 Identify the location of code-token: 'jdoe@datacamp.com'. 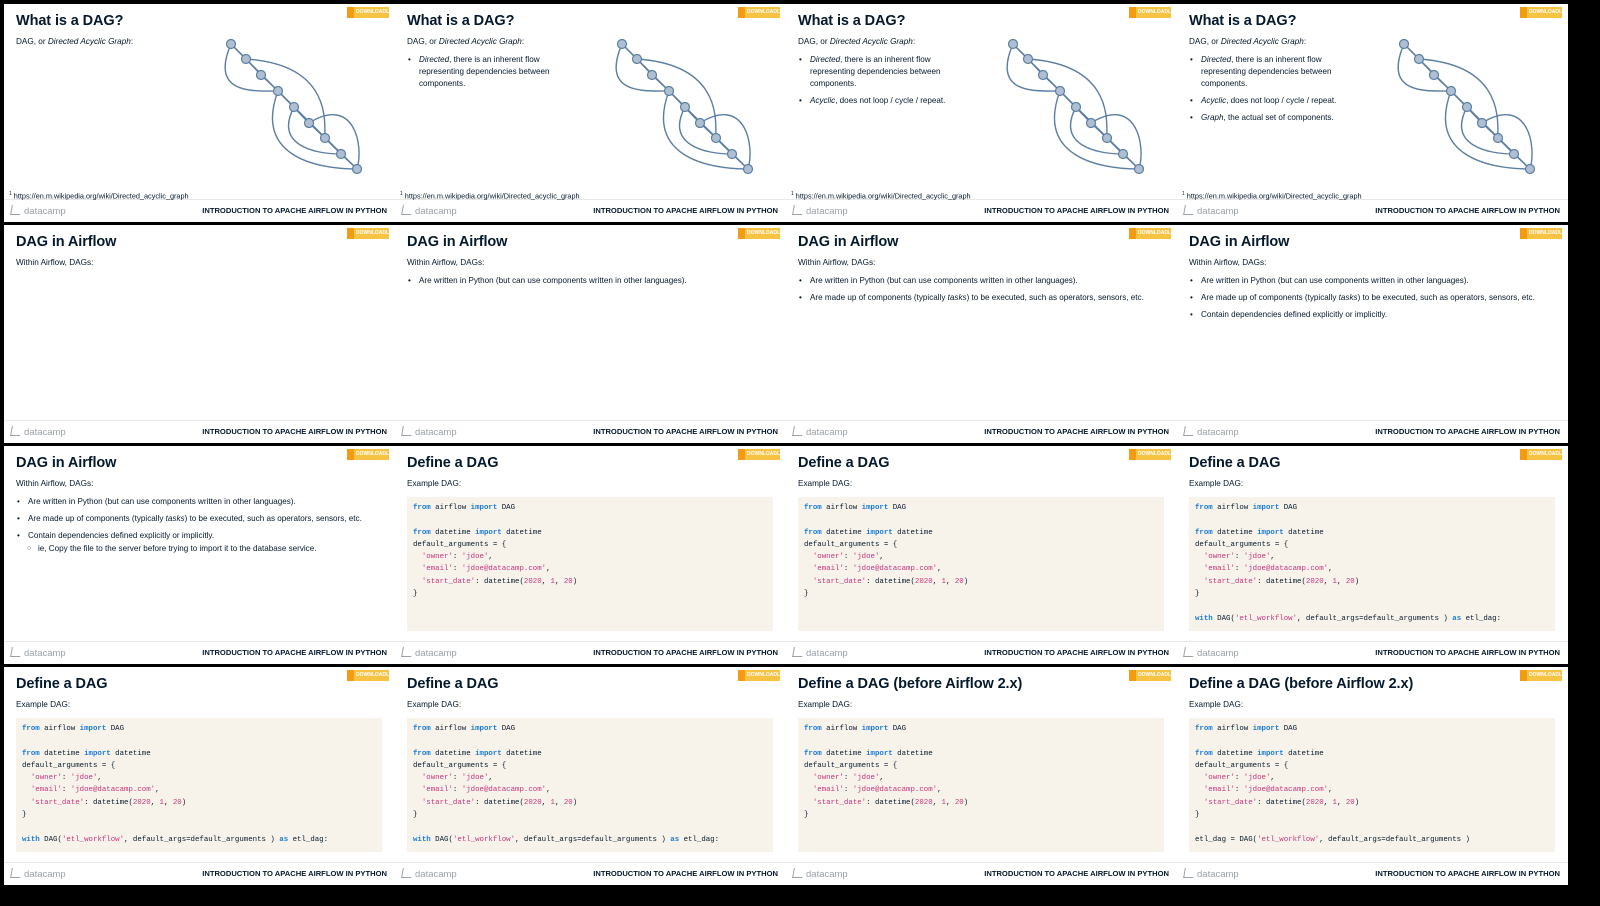
(1286, 569).